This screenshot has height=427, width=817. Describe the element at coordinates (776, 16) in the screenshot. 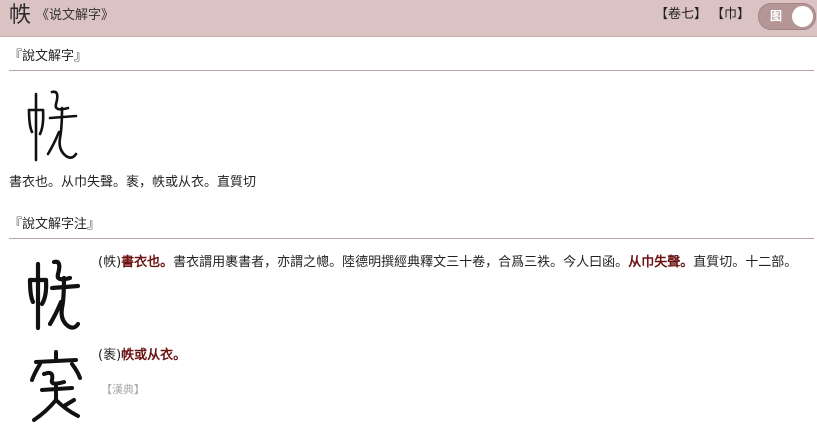

I see `toggle-label: 图` at that location.